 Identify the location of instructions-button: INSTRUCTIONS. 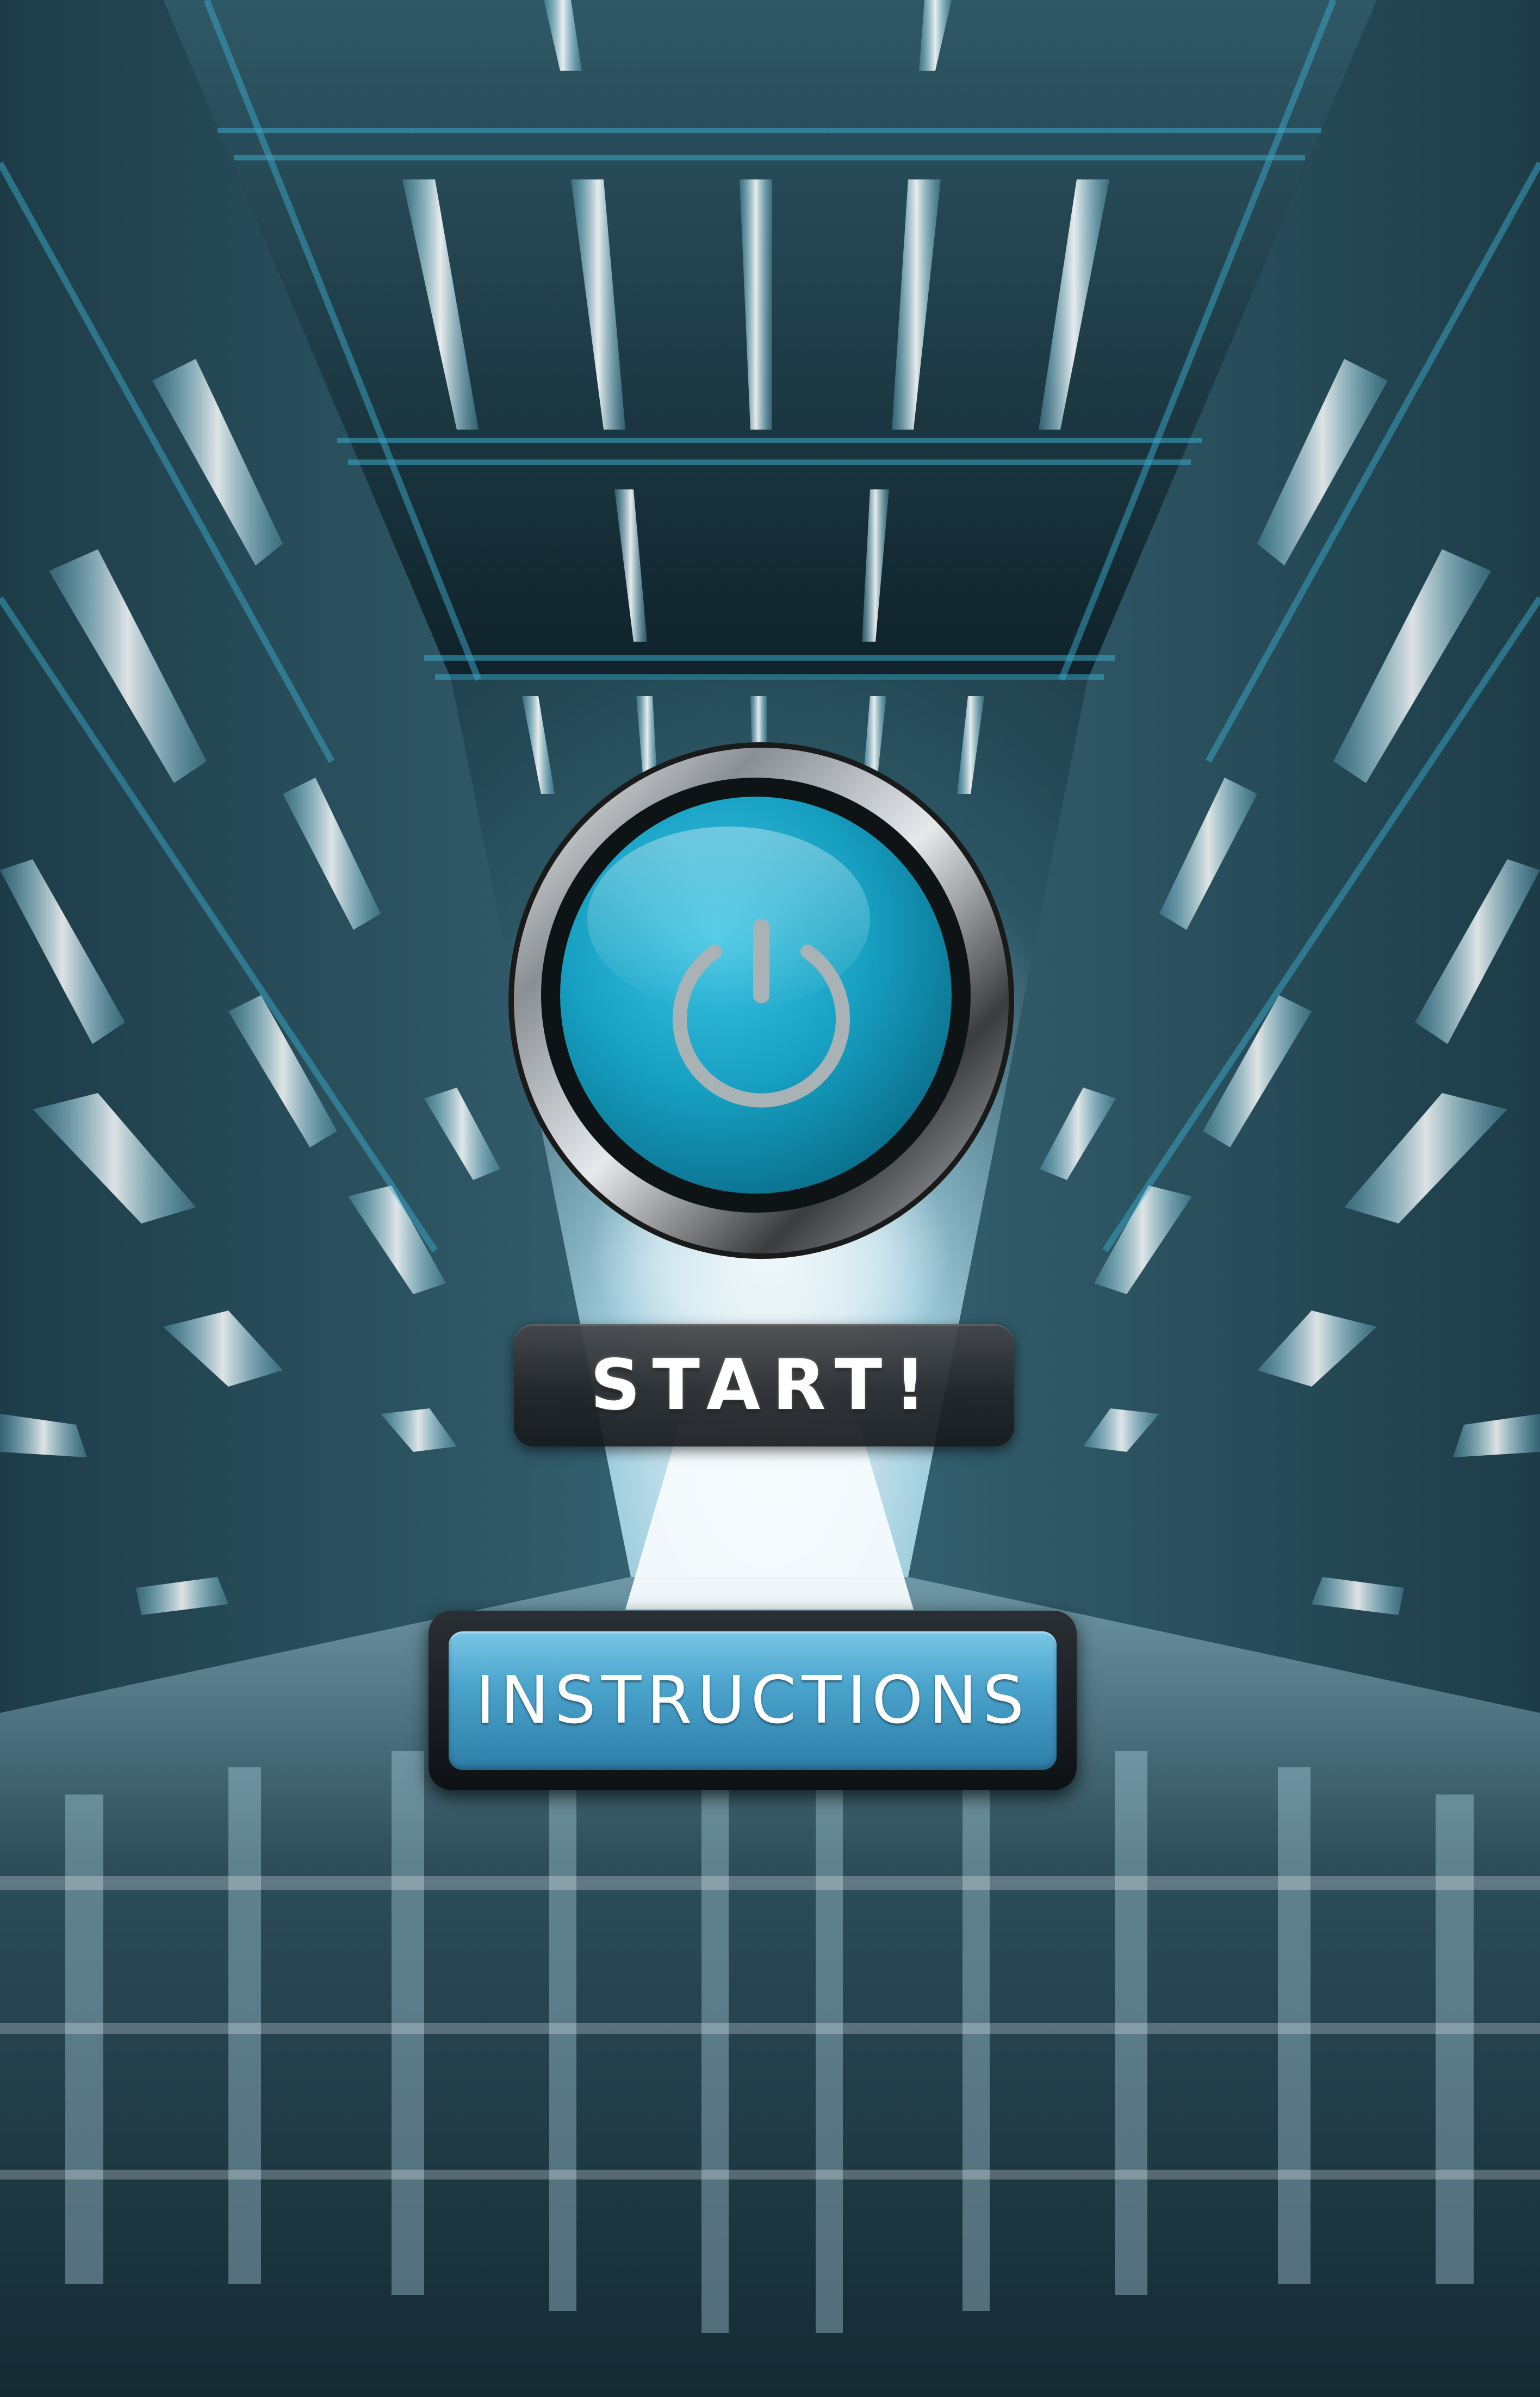
(753, 1700).